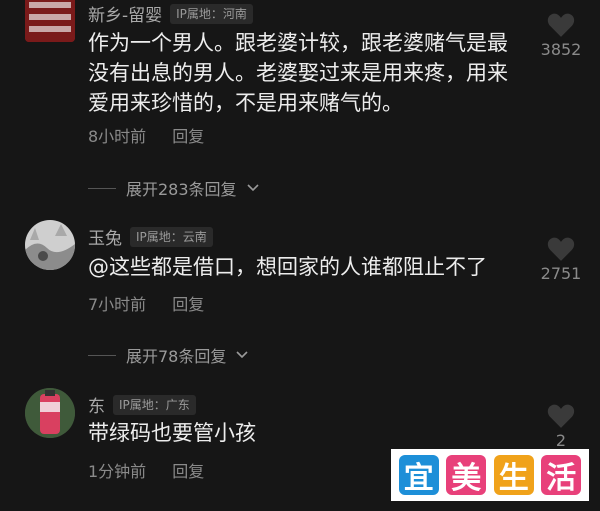 The height and width of the screenshot is (511, 600). Describe the element at coordinates (105, 236) in the screenshot. I see `username: 玉兔` at that location.